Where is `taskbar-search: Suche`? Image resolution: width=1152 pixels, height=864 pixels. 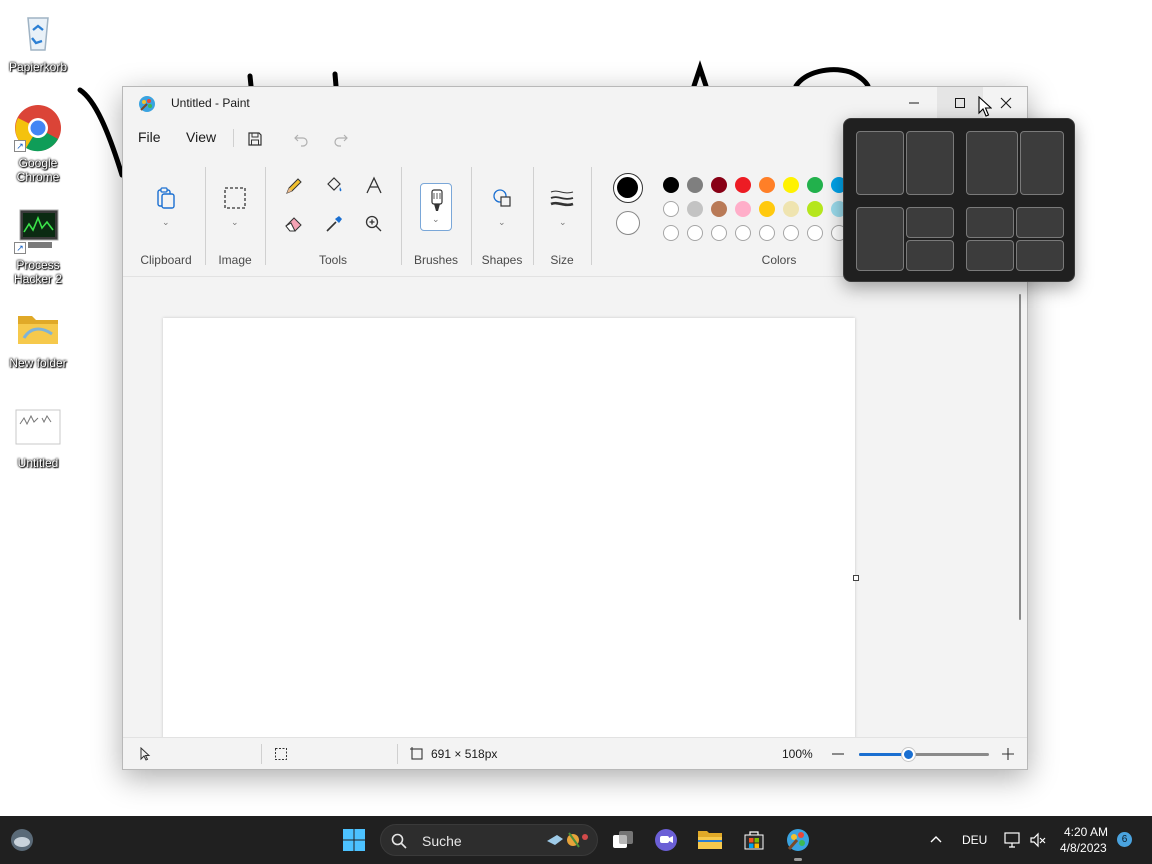
taskbar-search: Suche is located at coordinates (489, 840).